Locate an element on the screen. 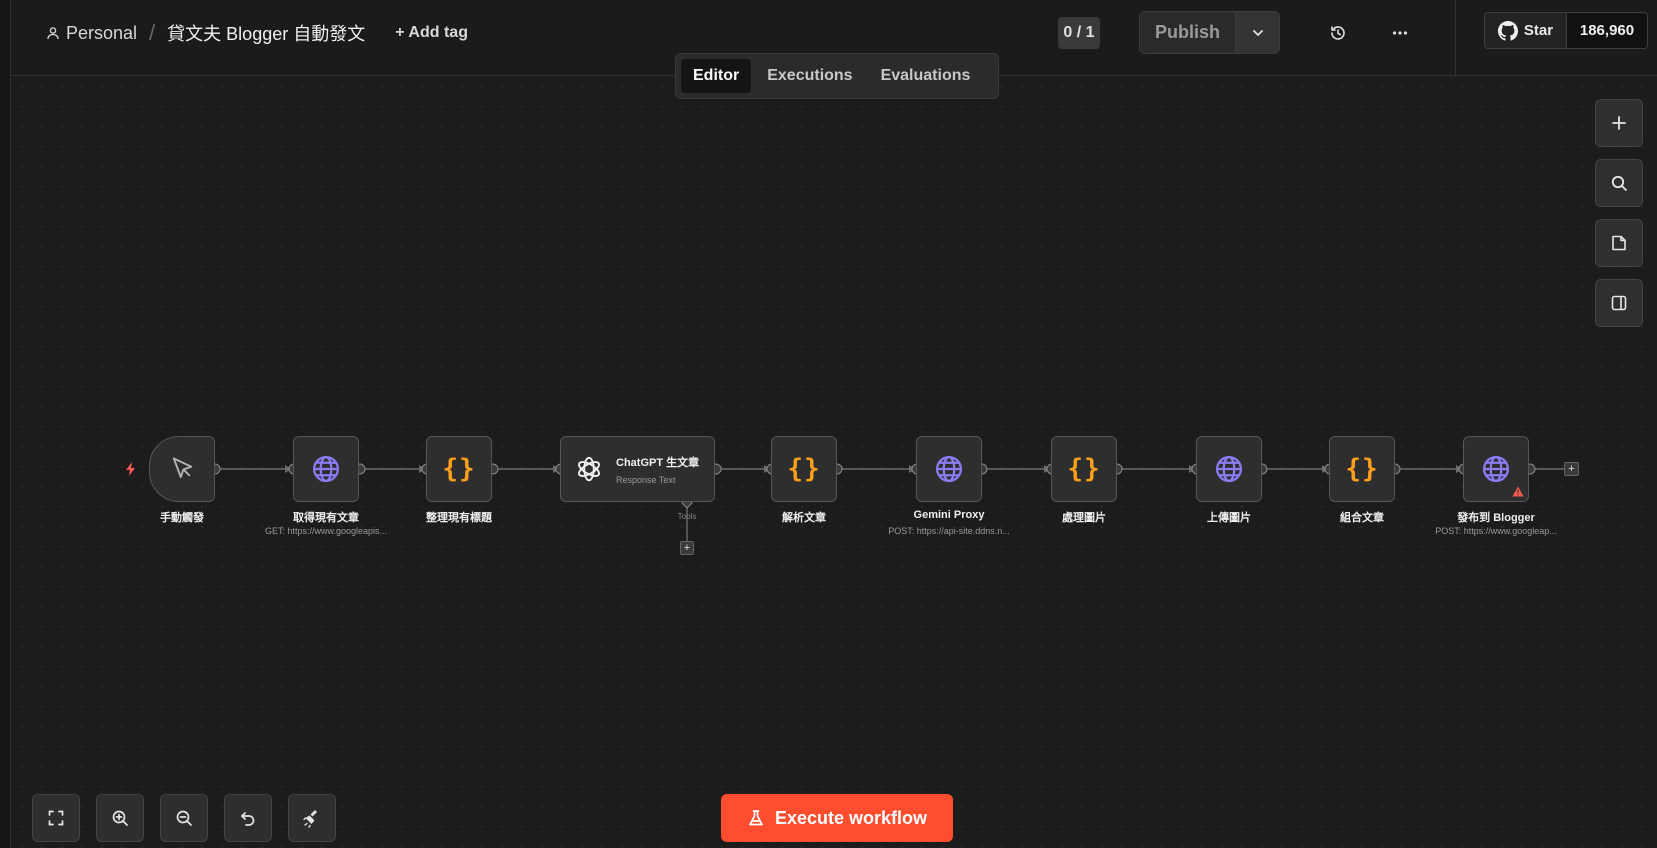 The image size is (1657, 848). chevron-down-icon is located at coordinates (1257, 32).